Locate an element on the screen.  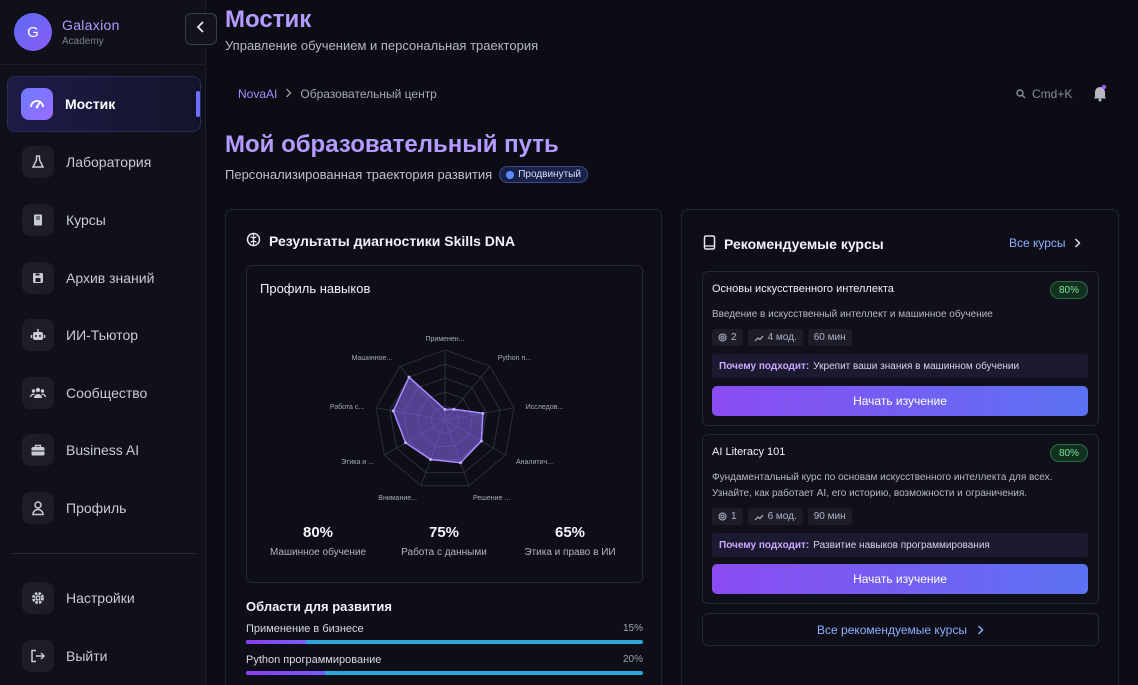
growth-area-item: Python программирование 20% is located at coordinates (444, 664).